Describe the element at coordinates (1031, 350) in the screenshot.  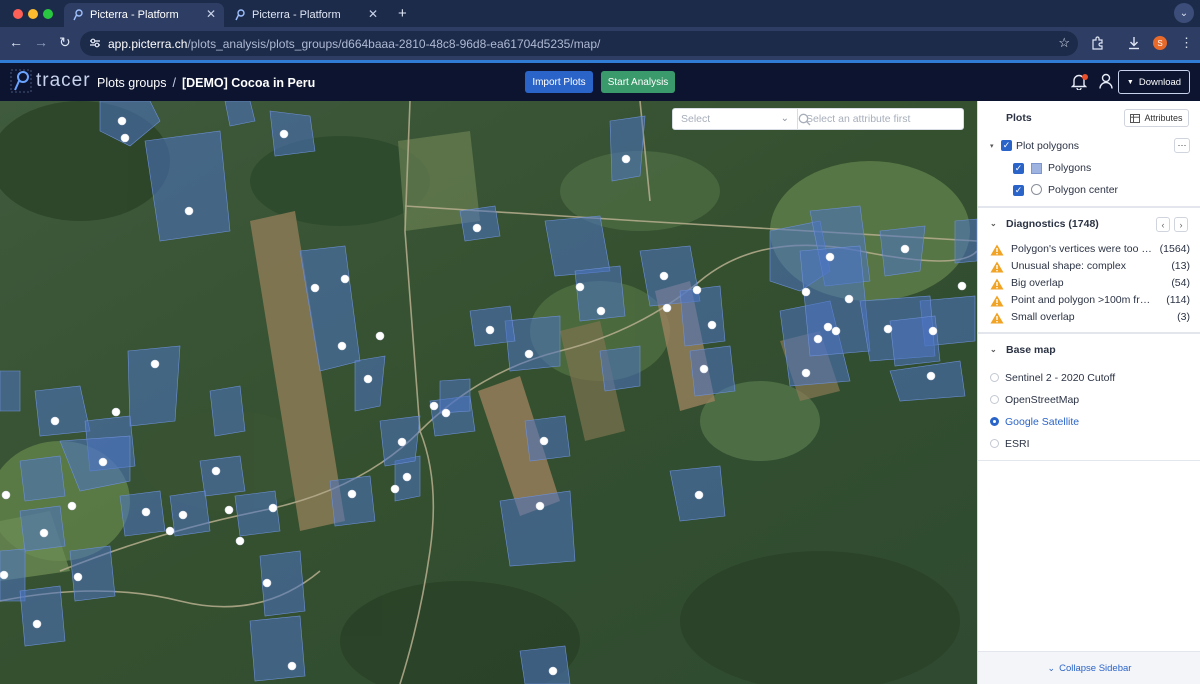
I see `basemap-title: Base map` at that location.